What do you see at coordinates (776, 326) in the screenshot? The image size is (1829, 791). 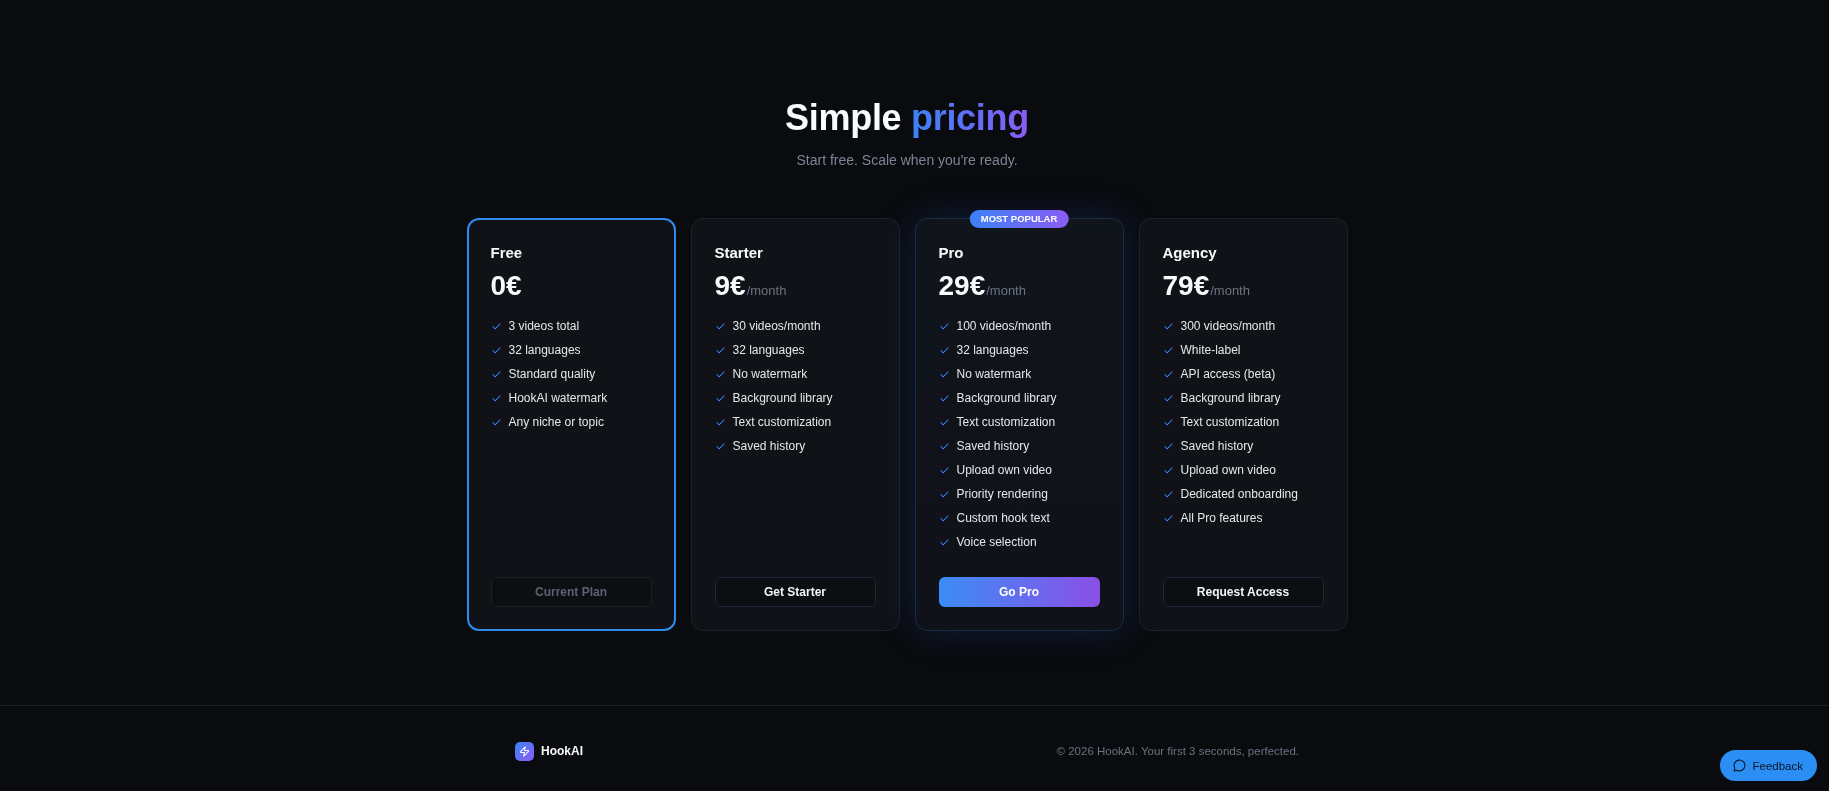 I see `feature-text: 30 videos/month` at bounding box center [776, 326].